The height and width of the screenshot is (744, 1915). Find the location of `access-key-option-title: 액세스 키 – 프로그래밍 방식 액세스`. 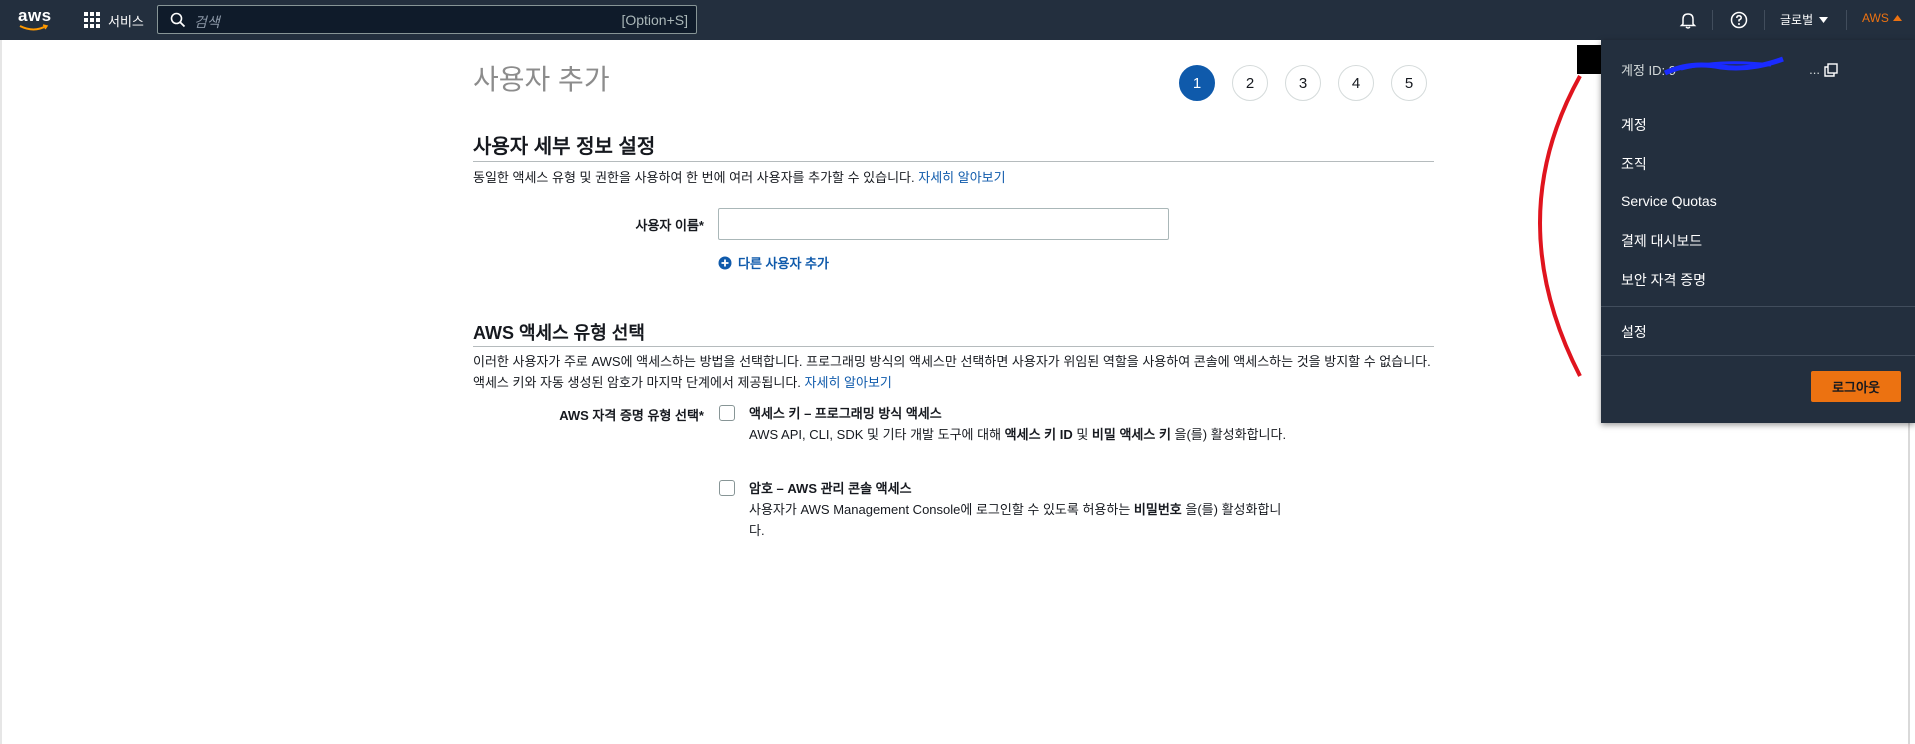

access-key-option-title: 액세스 키 – 프로그래밍 방식 액세스 is located at coordinates (845, 413).